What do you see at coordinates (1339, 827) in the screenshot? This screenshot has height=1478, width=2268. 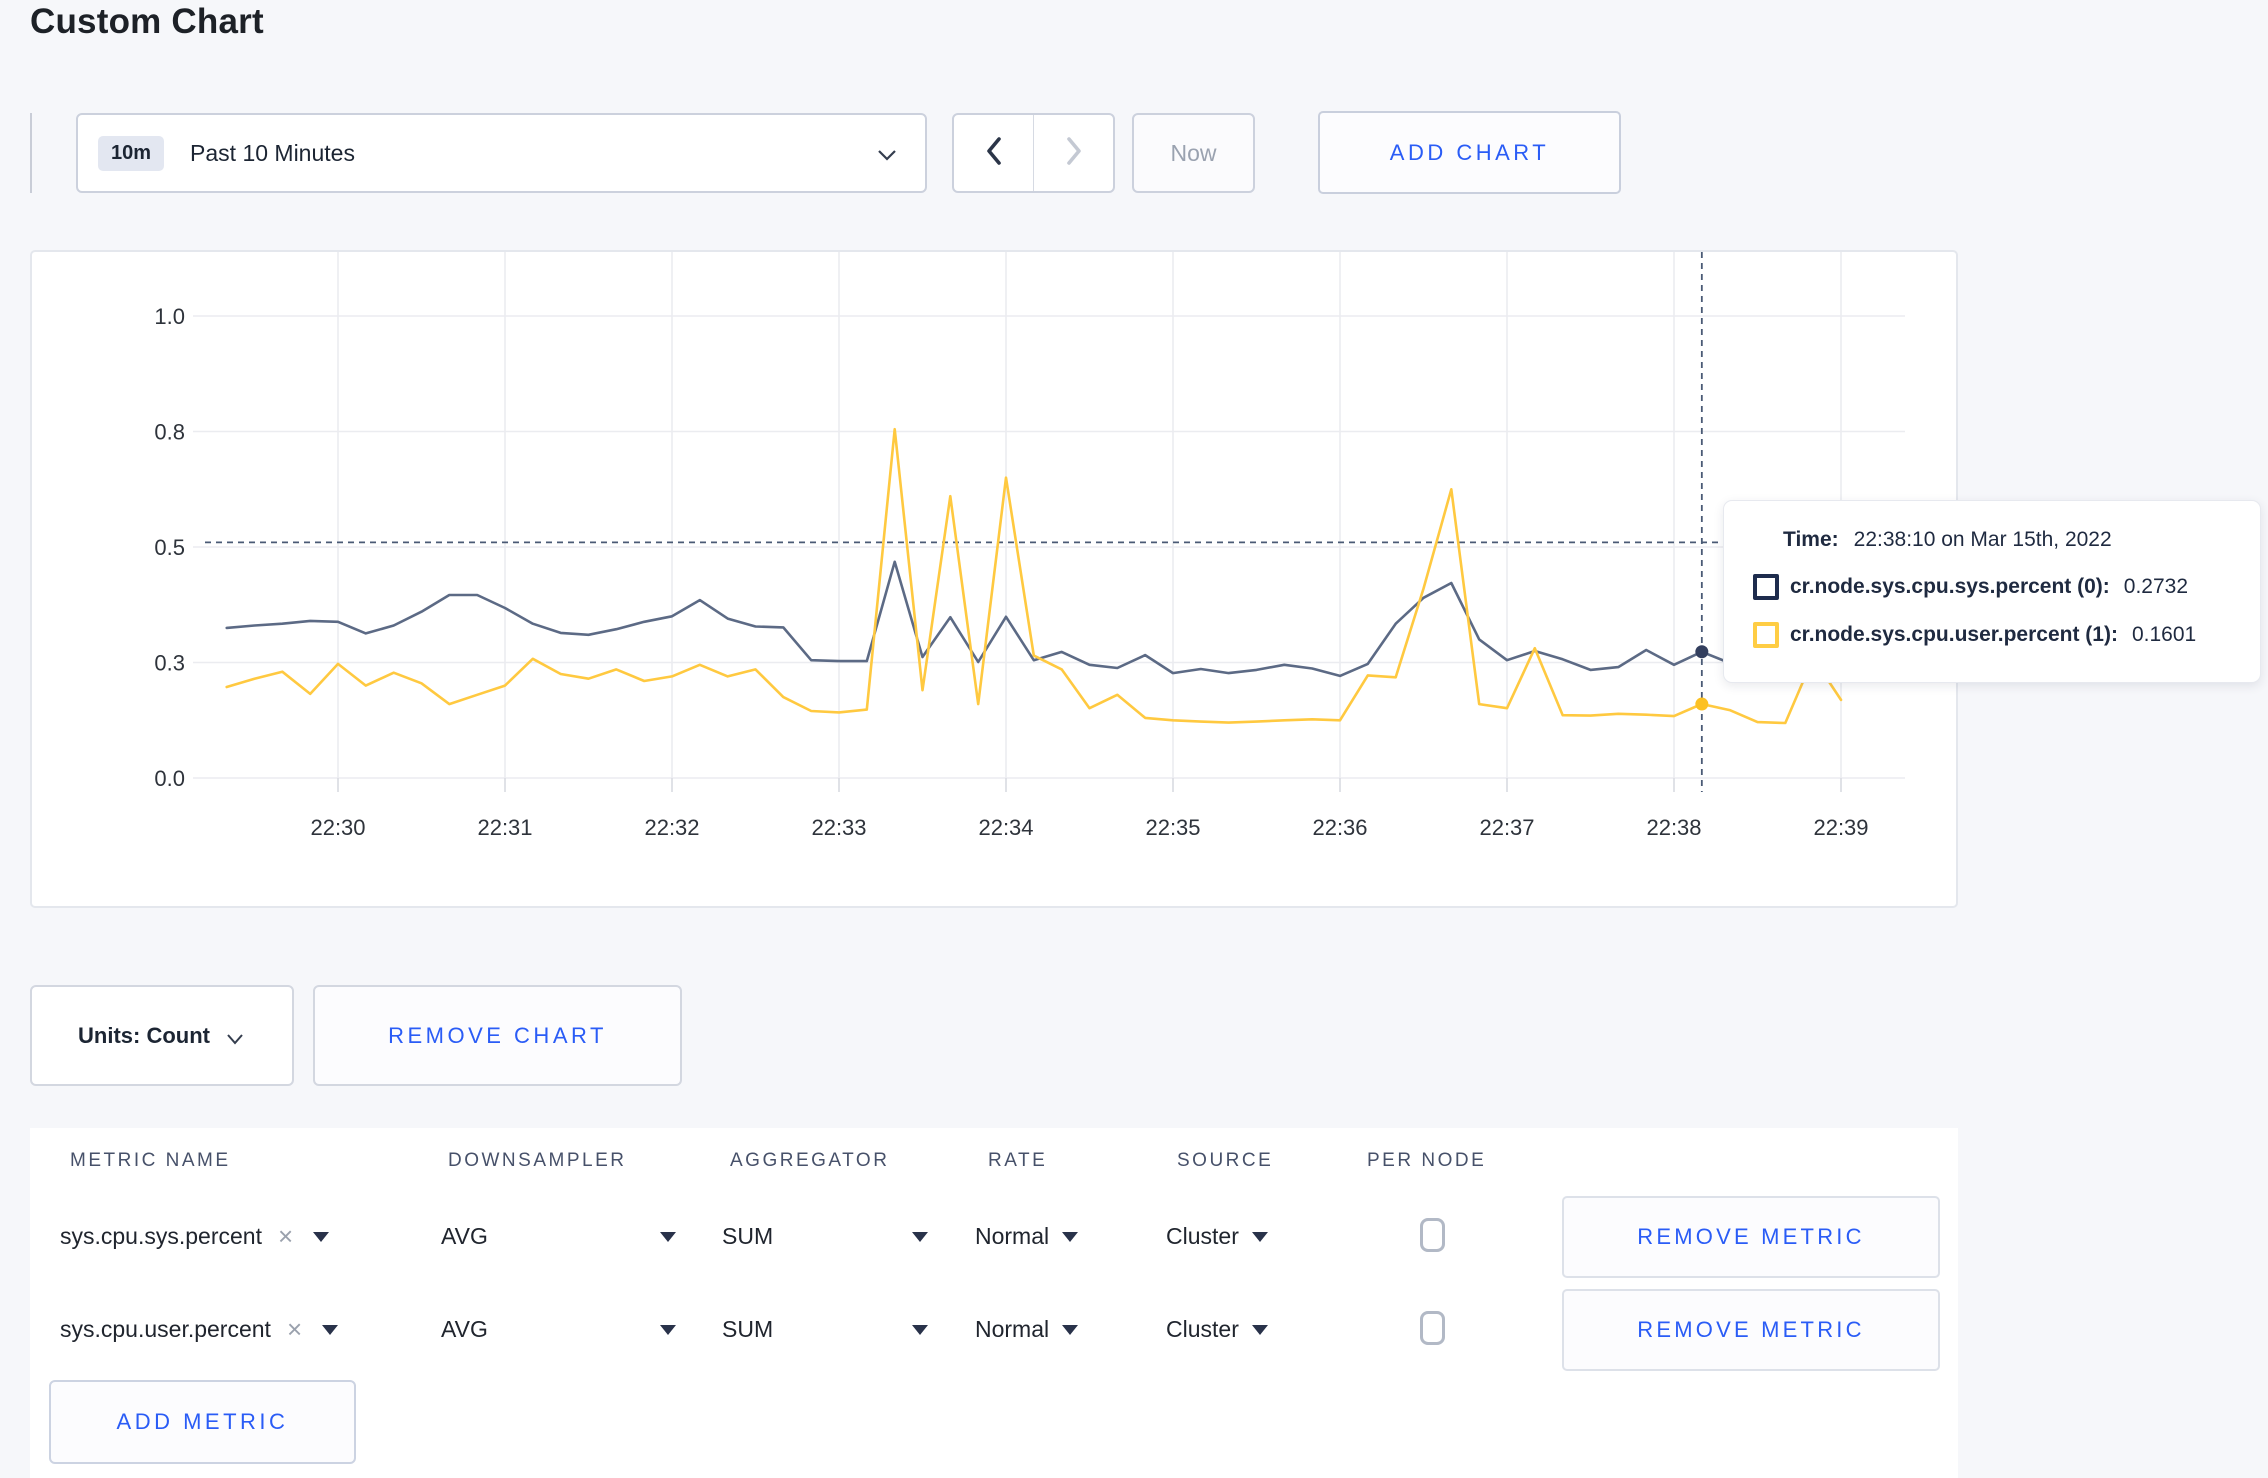 I see `svg-text: 22:36` at bounding box center [1339, 827].